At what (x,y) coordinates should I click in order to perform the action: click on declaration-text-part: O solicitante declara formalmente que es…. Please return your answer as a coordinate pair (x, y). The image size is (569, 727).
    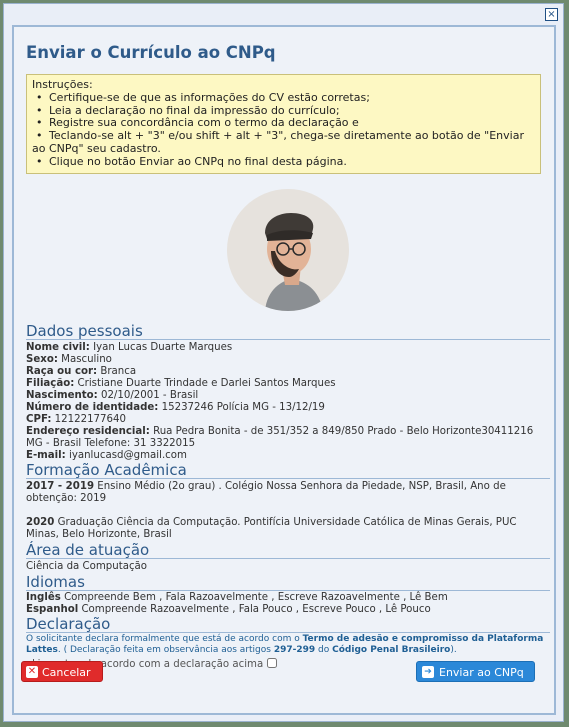
    Looking at the image, I should click on (163, 639).